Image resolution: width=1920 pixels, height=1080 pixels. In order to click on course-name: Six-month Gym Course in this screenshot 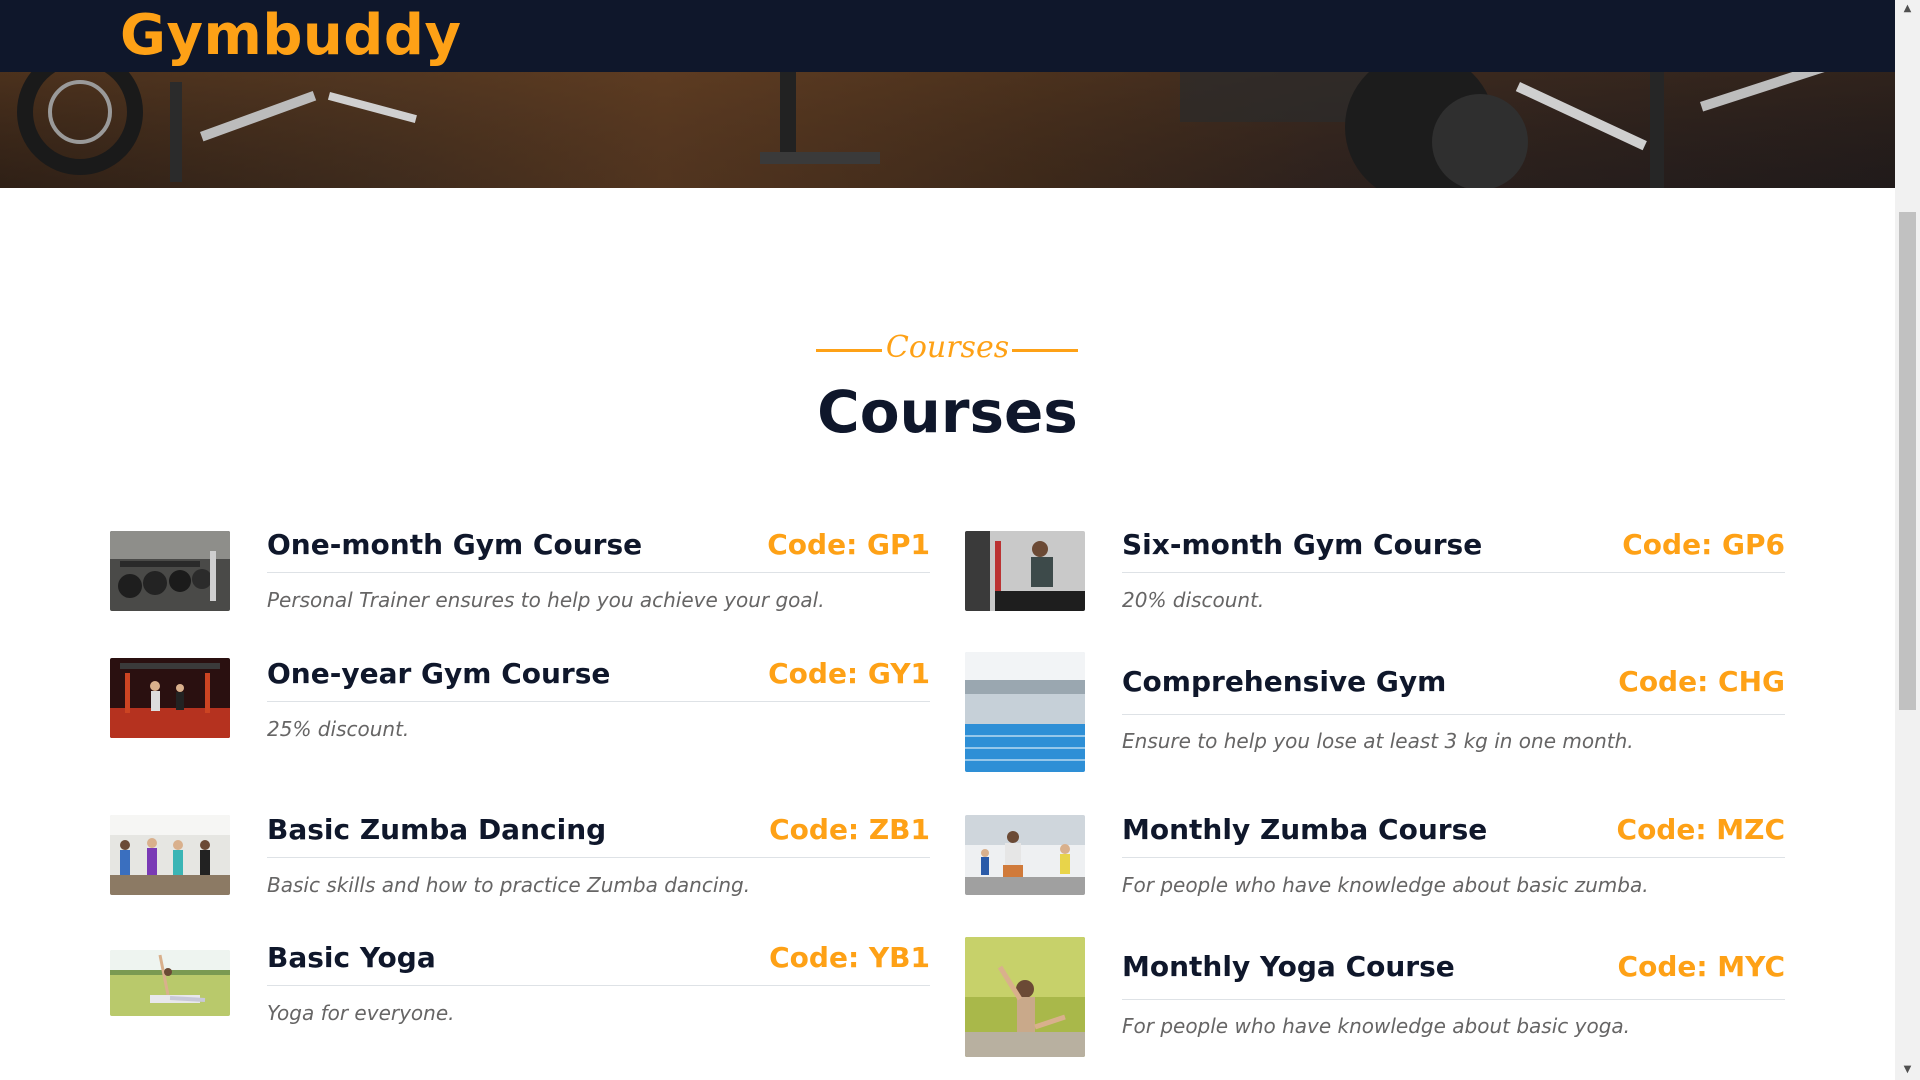, I will do `click(1302, 544)`.